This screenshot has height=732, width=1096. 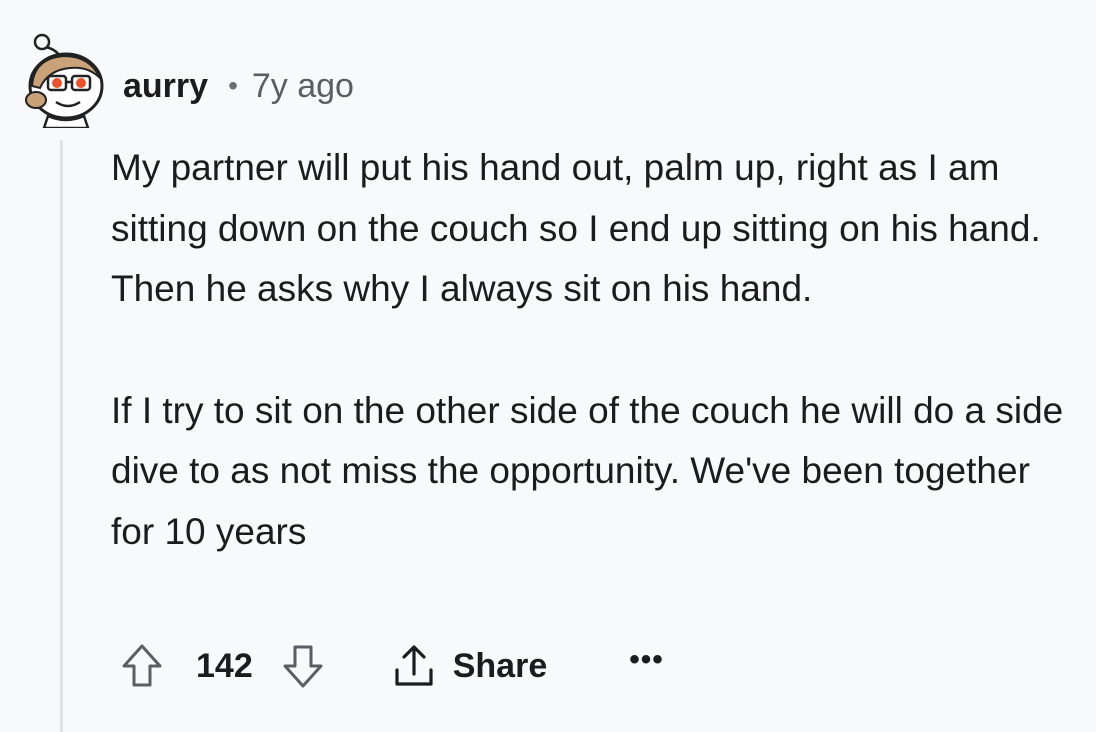 I want to click on share-button: Share, so click(x=470, y=666).